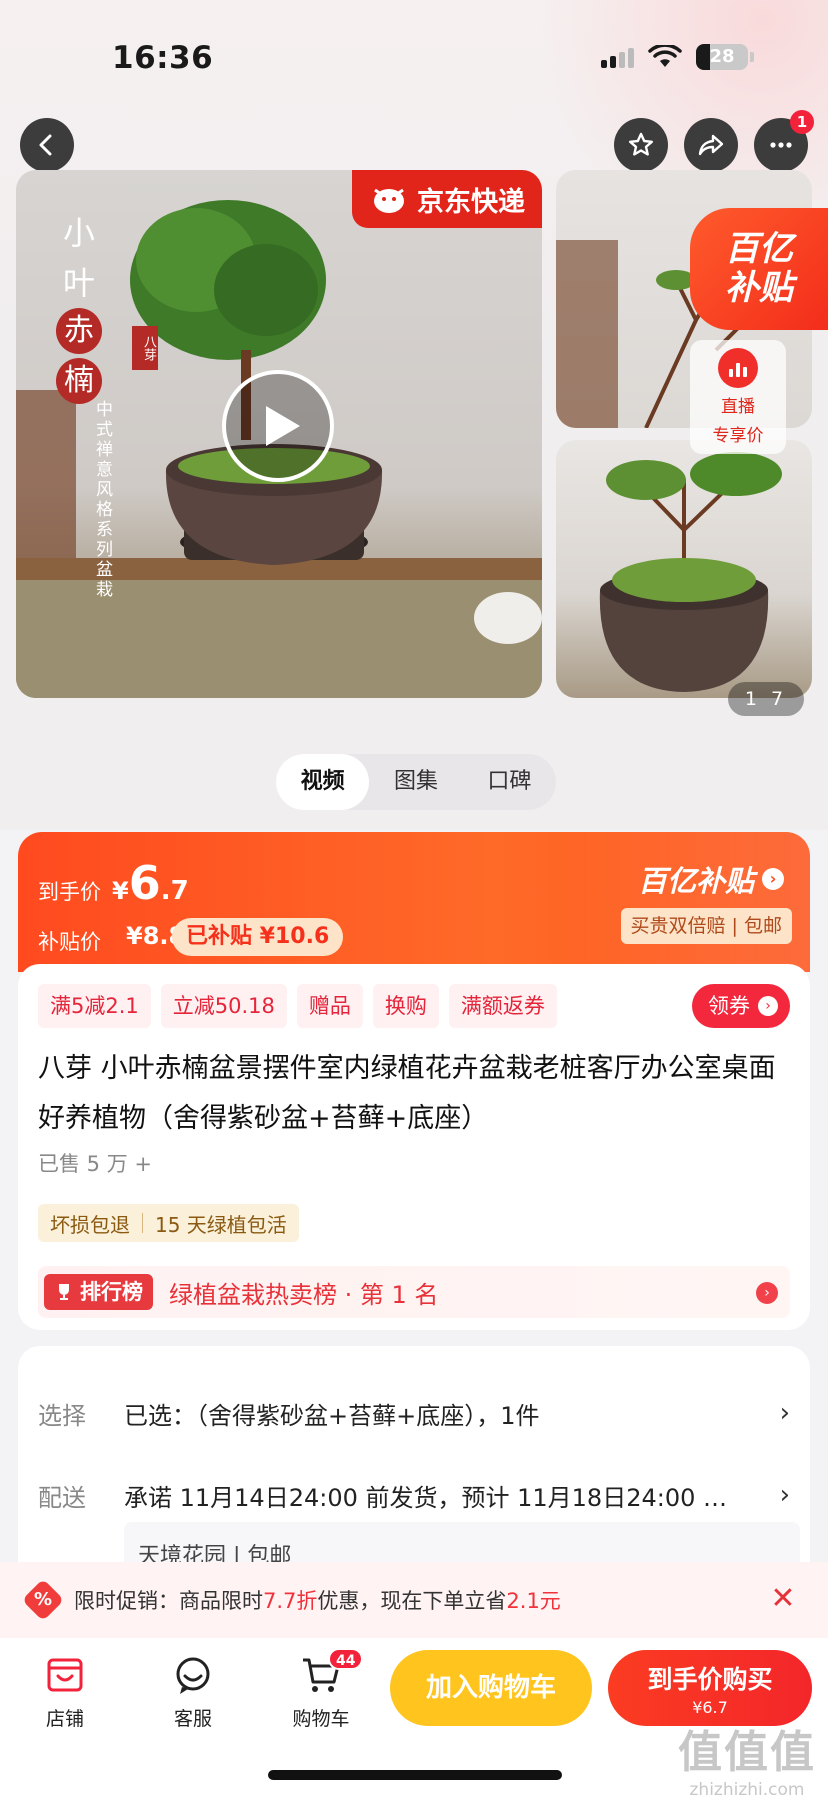 This screenshot has width=828, height=1800. What do you see at coordinates (617, 57) in the screenshot?
I see `signal-icon` at bounding box center [617, 57].